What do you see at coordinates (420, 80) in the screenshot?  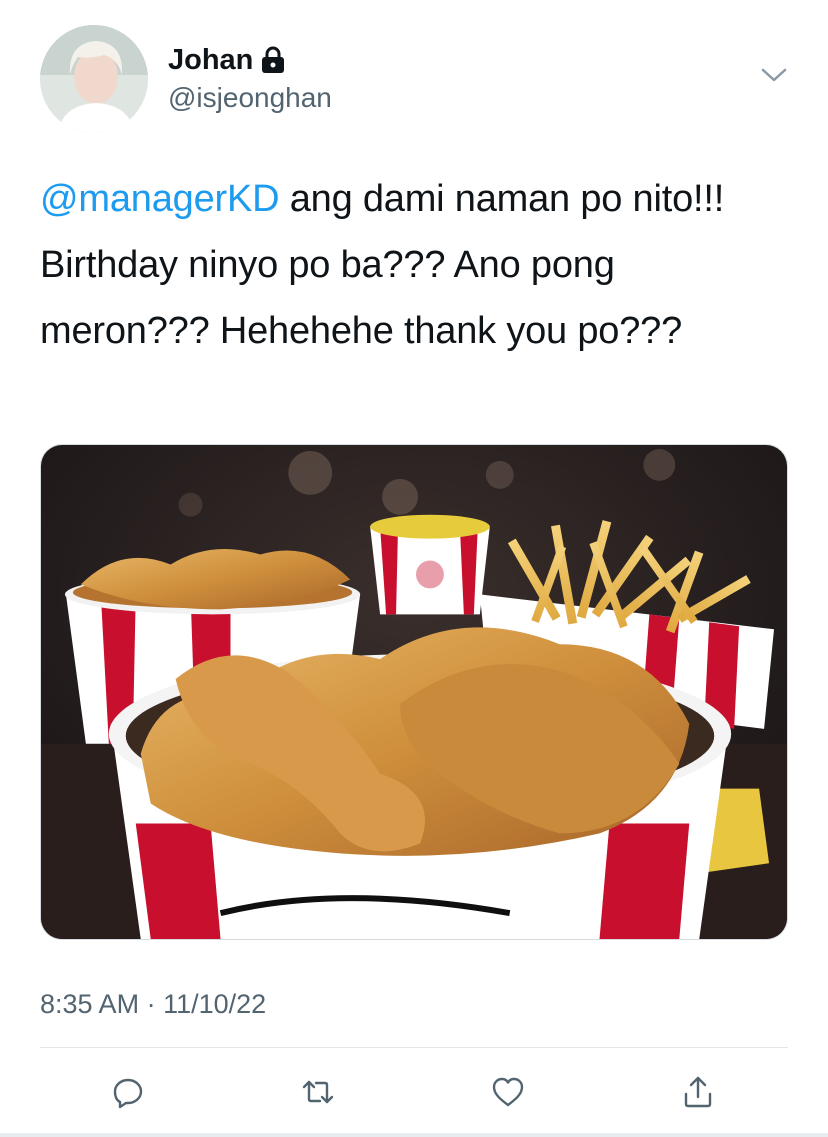 I see `tweet-header: Johan @isjeonghan` at bounding box center [420, 80].